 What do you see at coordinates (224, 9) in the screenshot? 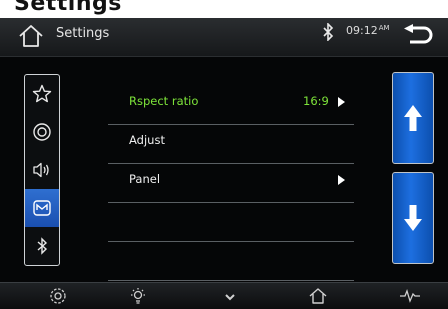
I see `page-heading-crop: Settings` at bounding box center [224, 9].